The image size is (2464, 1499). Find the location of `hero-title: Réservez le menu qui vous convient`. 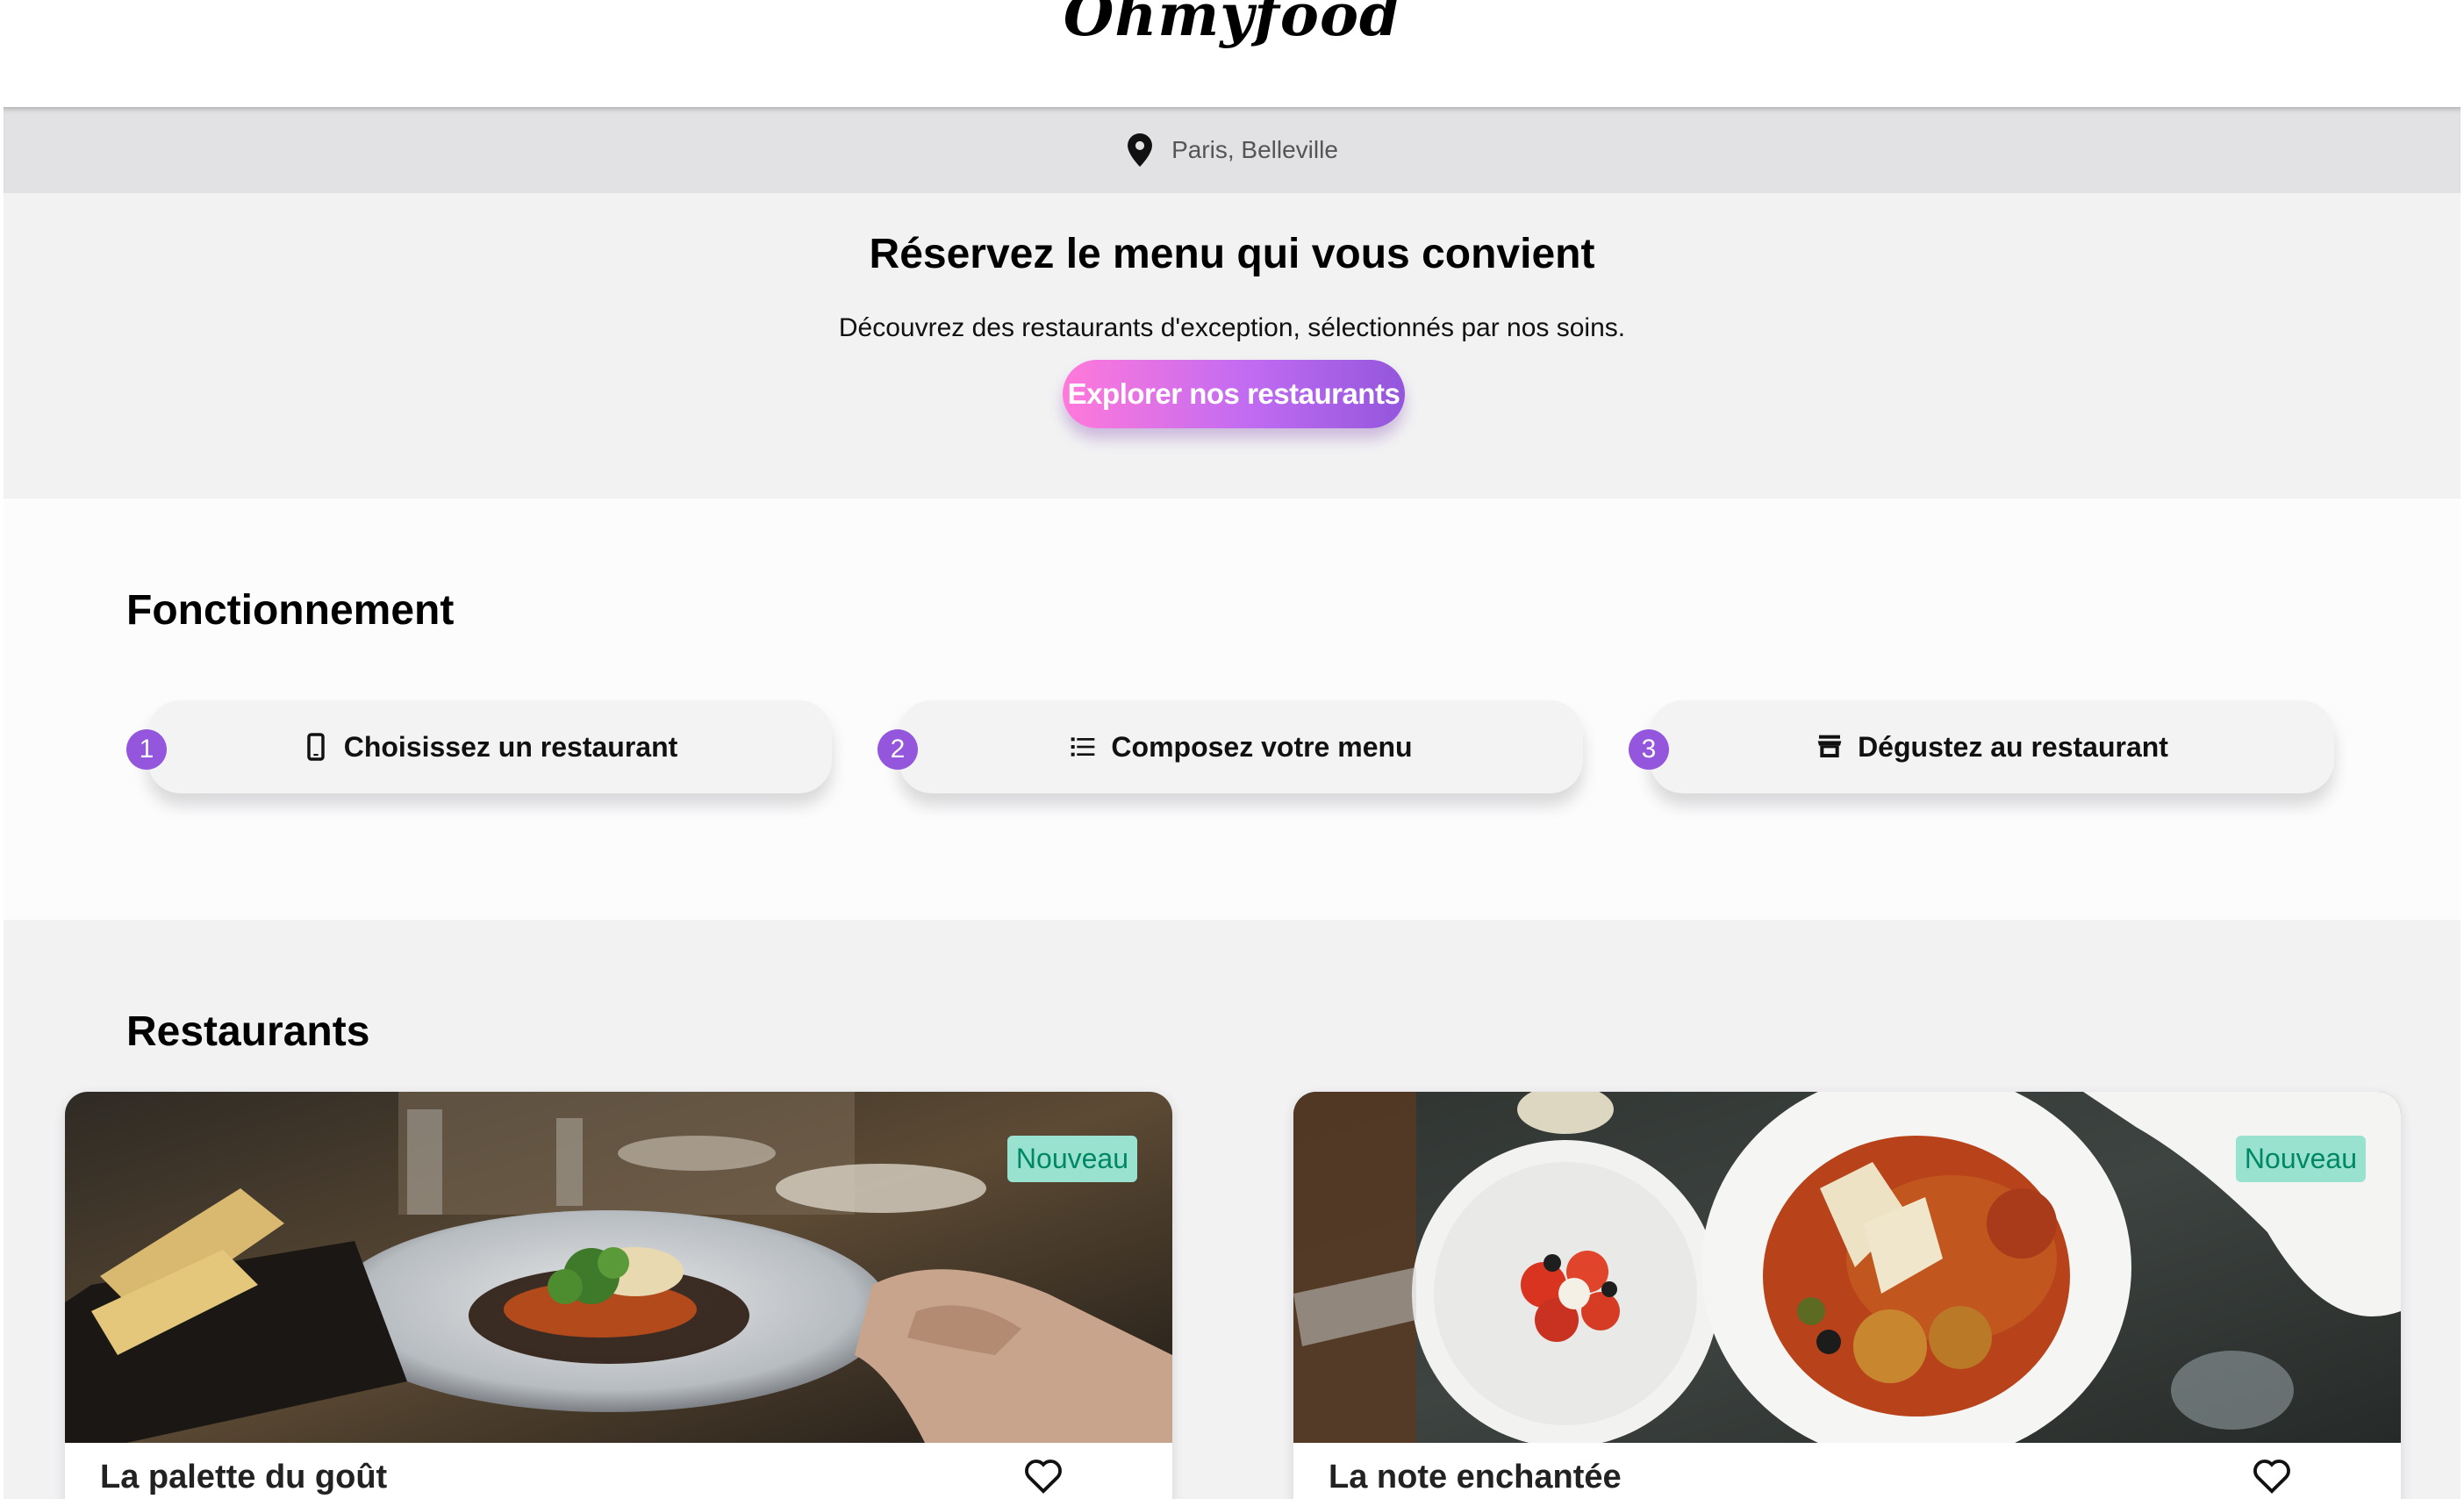

hero-title: Réservez le menu qui vous convient is located at coordinates (1232, 254).